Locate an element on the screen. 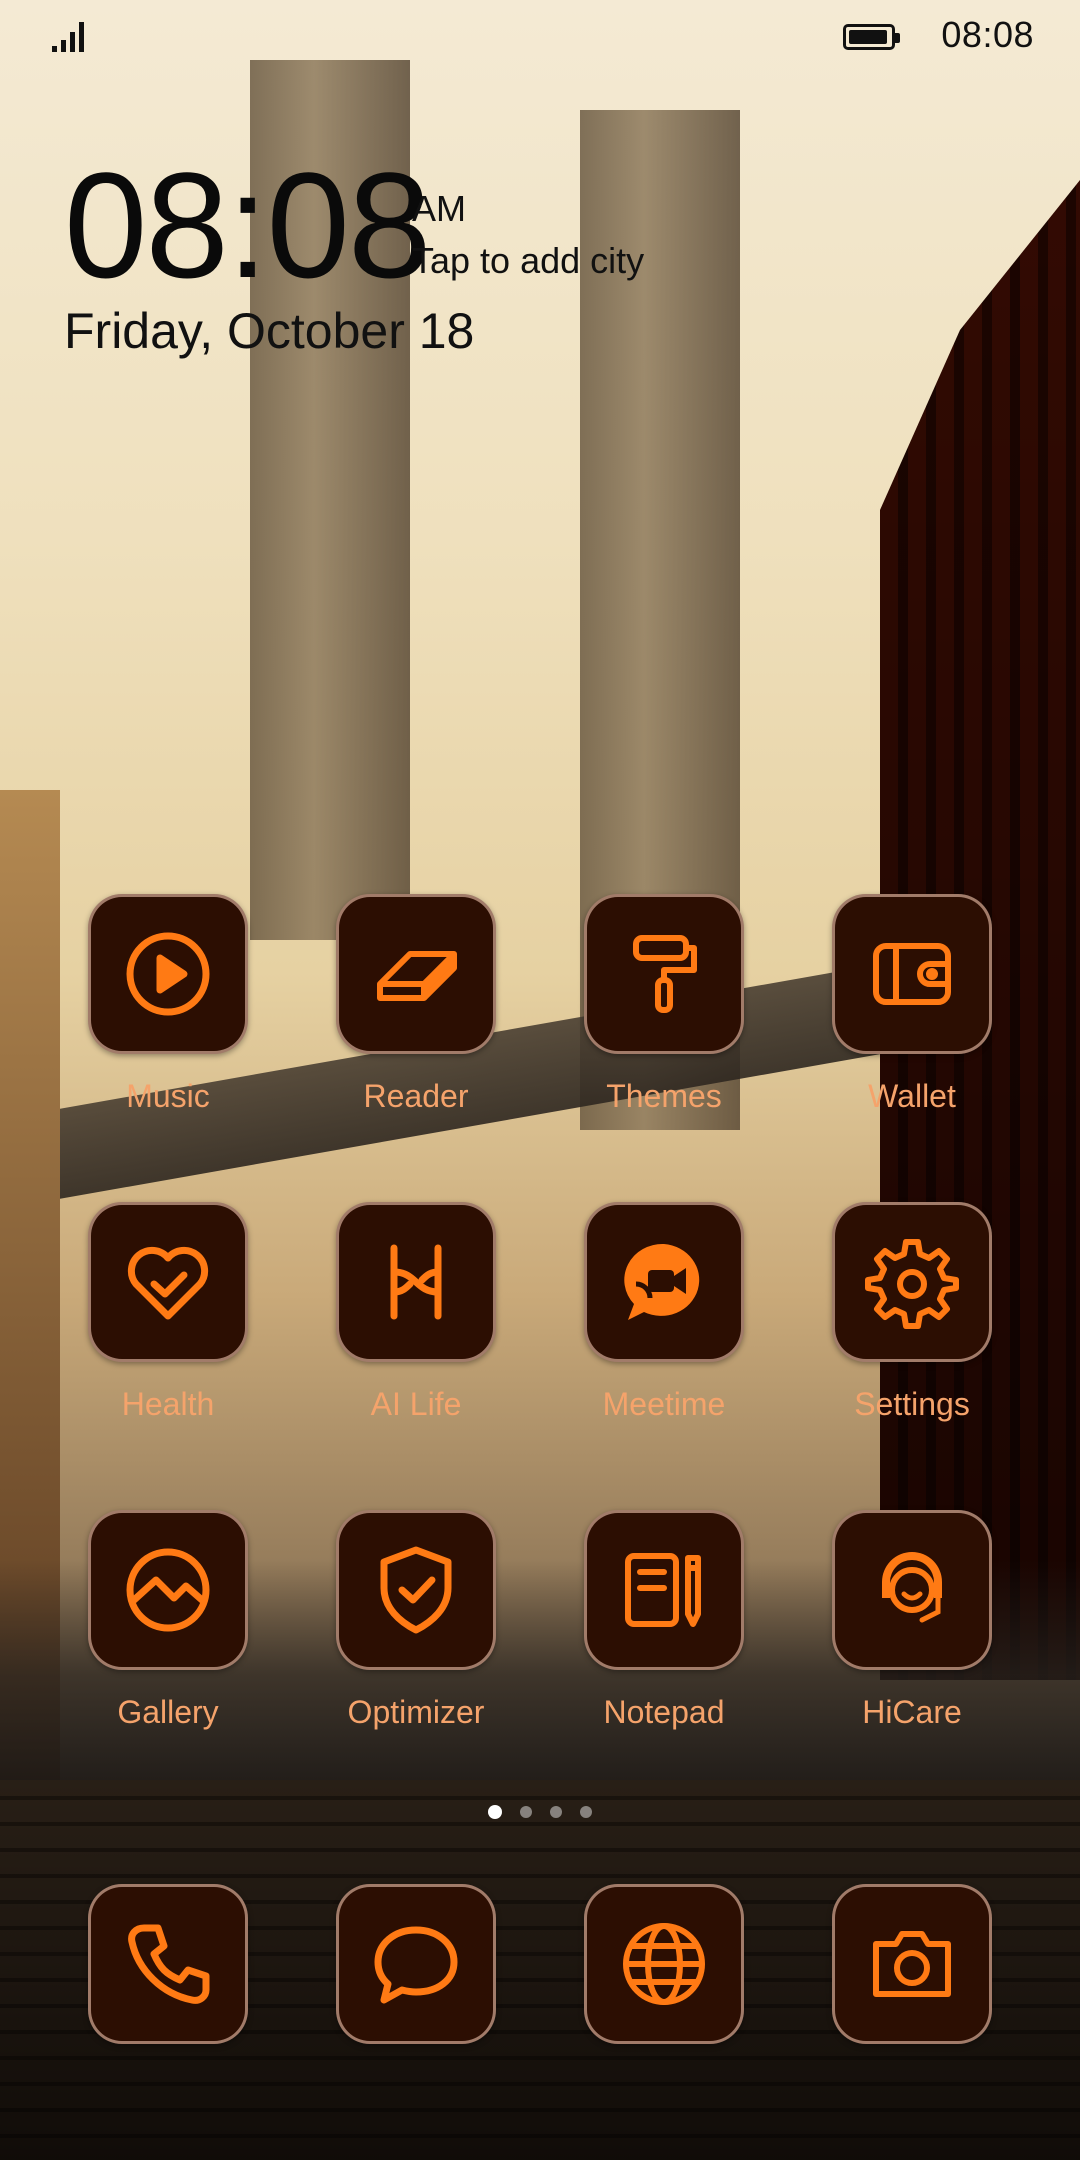 The height and width of the screenshot is (2160, 1080). app-notepad: Notepad is located at coordinates (664, 1620).